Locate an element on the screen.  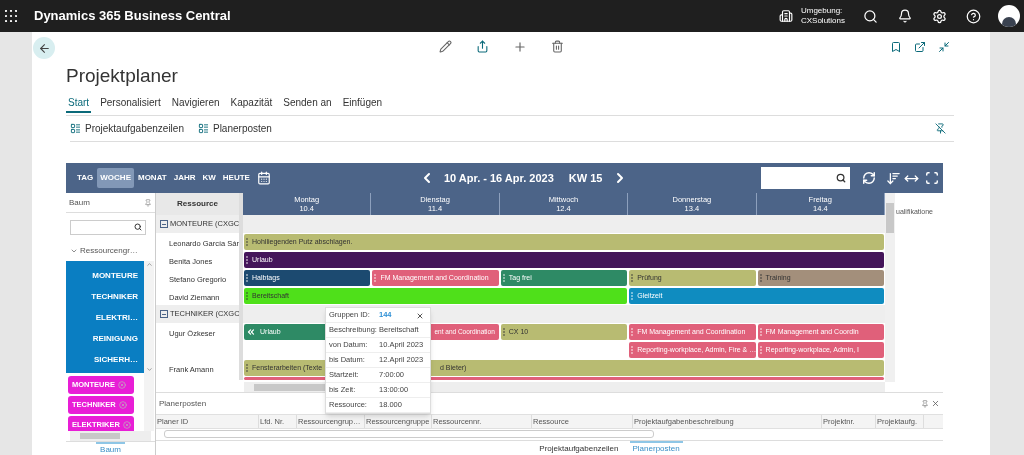
panel-title: Baum is located at coordinates (79, 202).